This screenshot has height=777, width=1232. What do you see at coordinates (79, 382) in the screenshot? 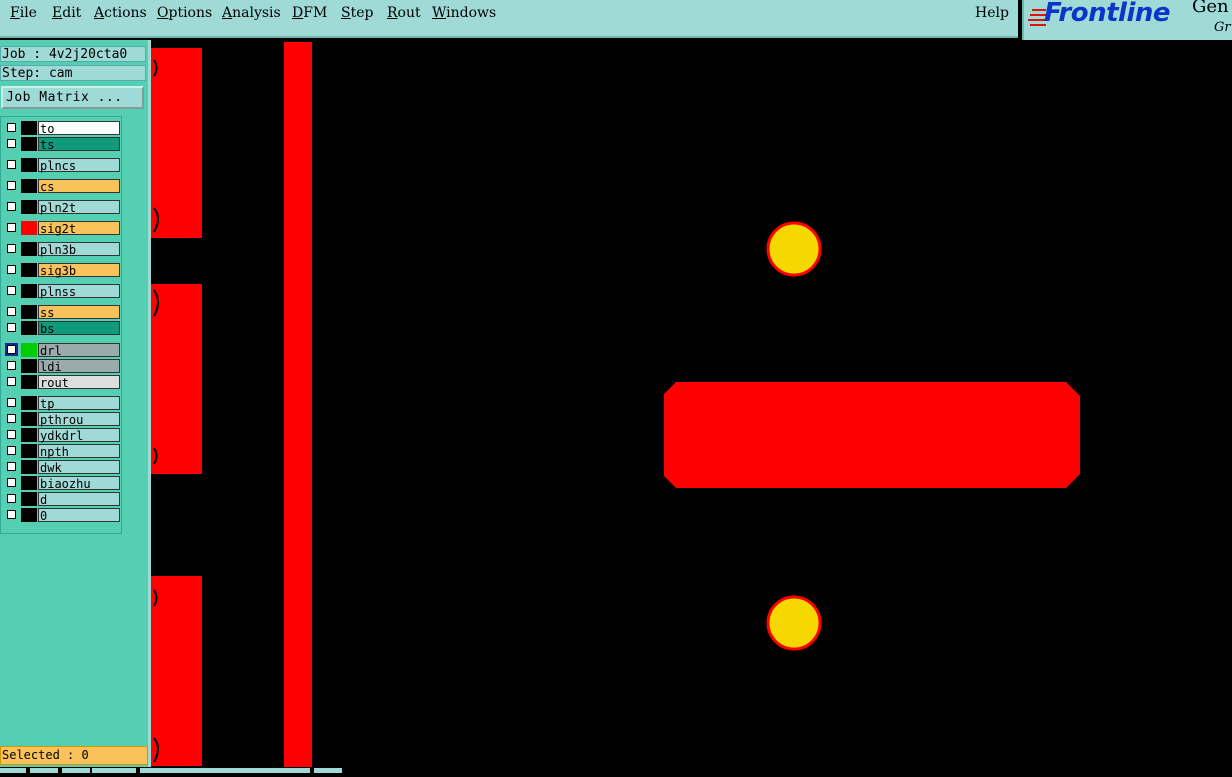
I see `layer-name: rout` at bounding box center [79, 382].